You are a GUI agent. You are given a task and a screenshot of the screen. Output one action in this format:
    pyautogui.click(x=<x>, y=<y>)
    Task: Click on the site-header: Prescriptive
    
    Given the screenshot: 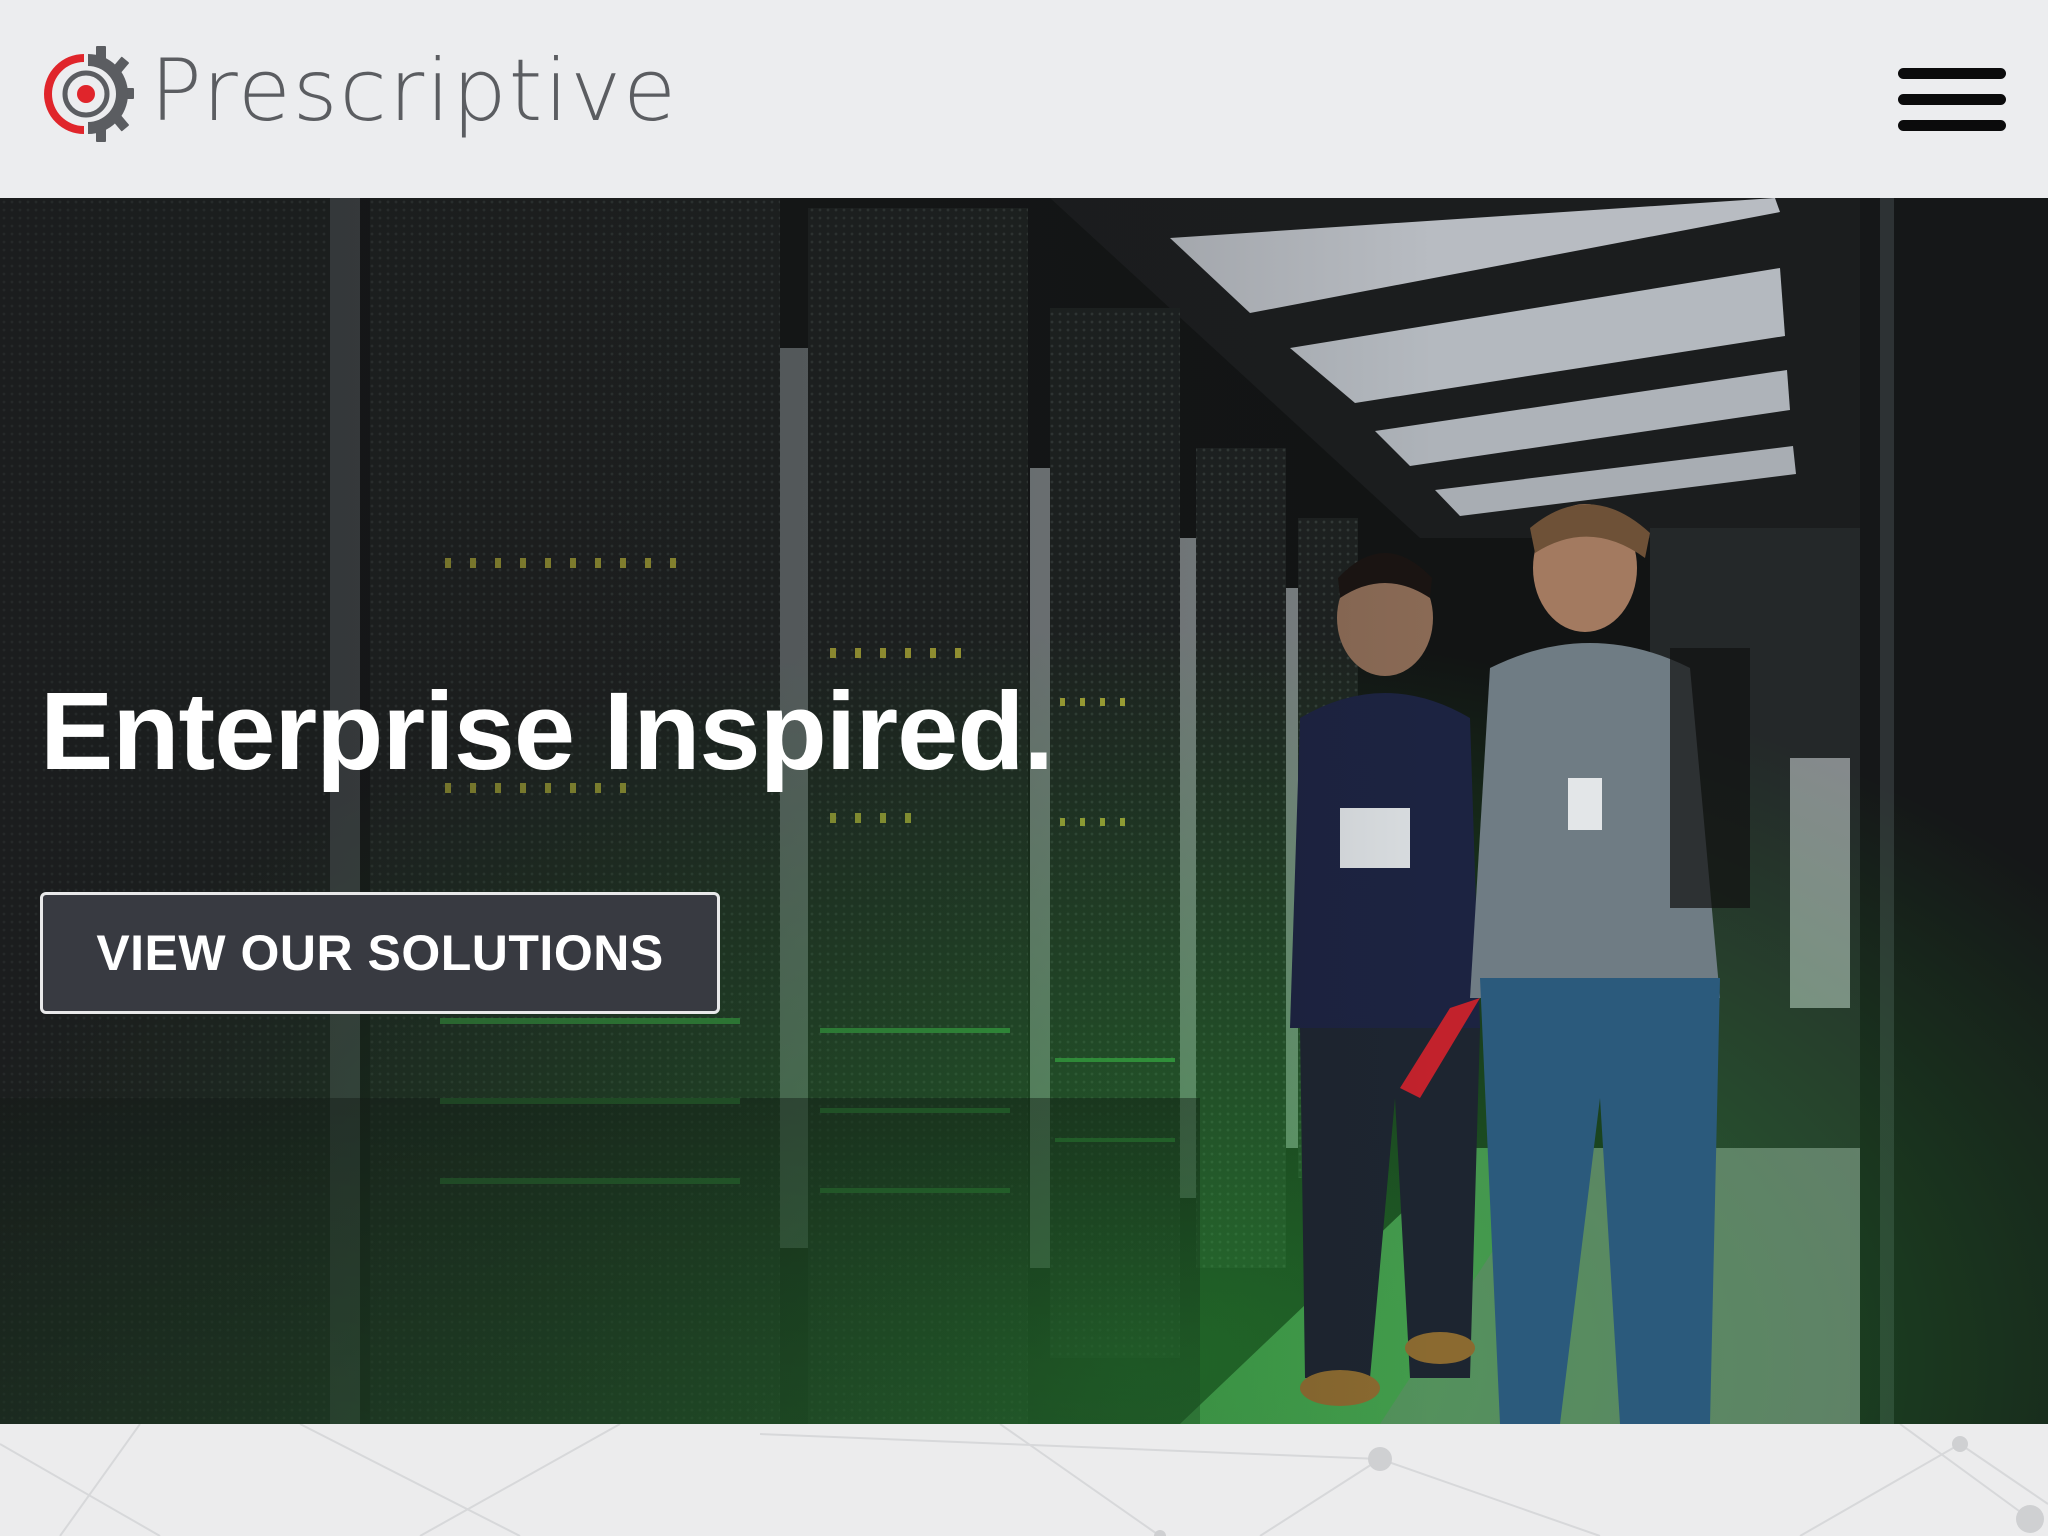 What is the action you would take?
    pyautogui.click(x=1024, y=99)
    